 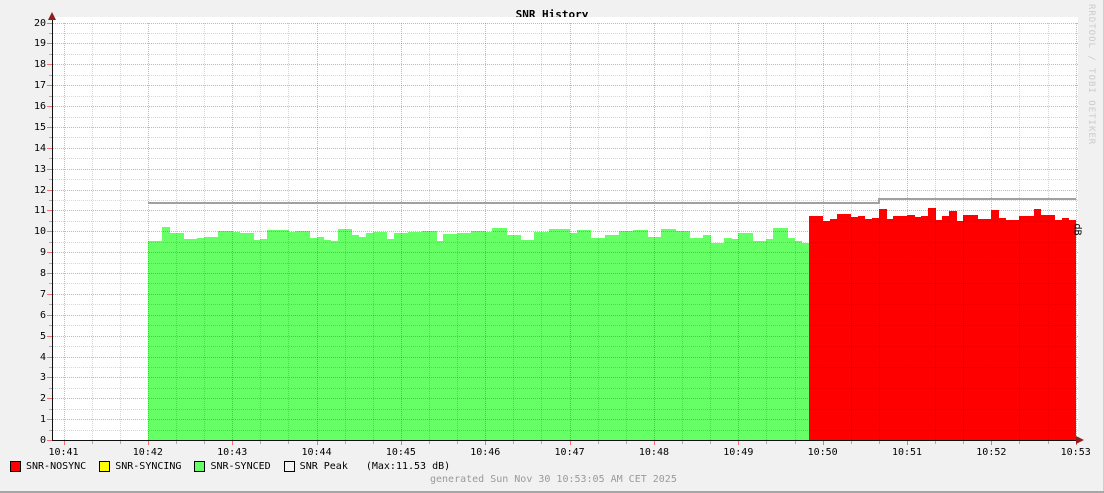 What do you see at coordinates (39, 190) in the screenshot?
I see `y-tick-label: 12` at bounding box center [39, 190].